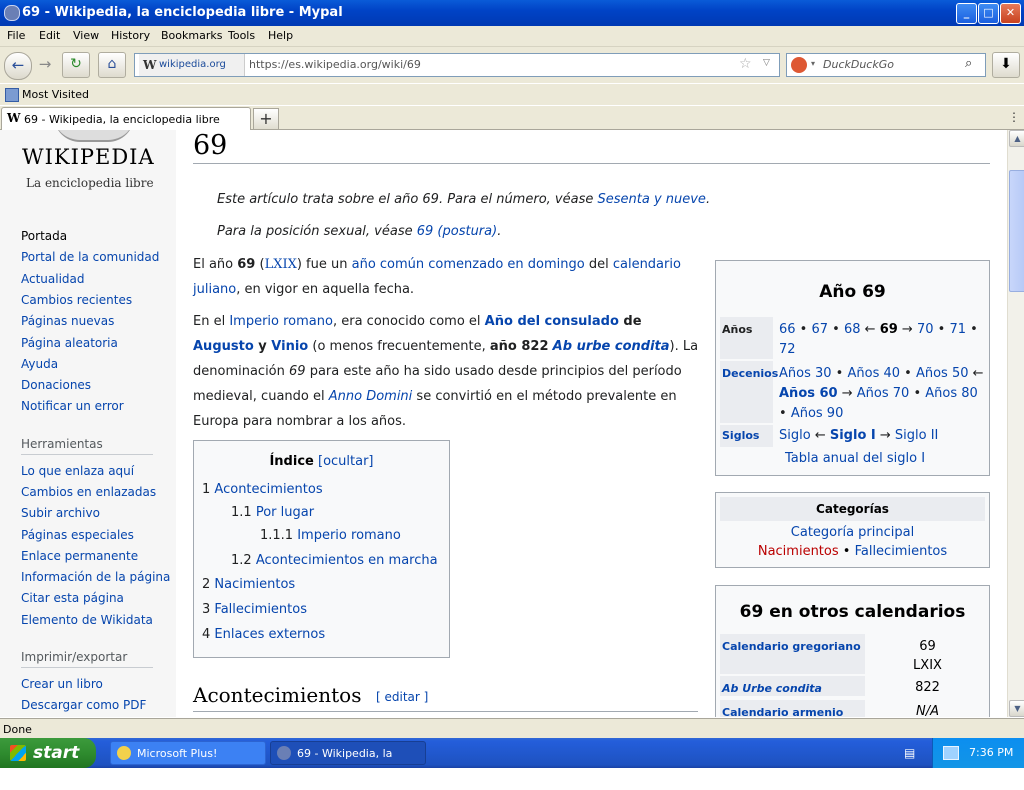 This screenshot has height=790, width=1024. What do you see at coordinates (799, 65) in the screenshot?
I see `duckduckgo-icon` at bounding box center [799, 65].